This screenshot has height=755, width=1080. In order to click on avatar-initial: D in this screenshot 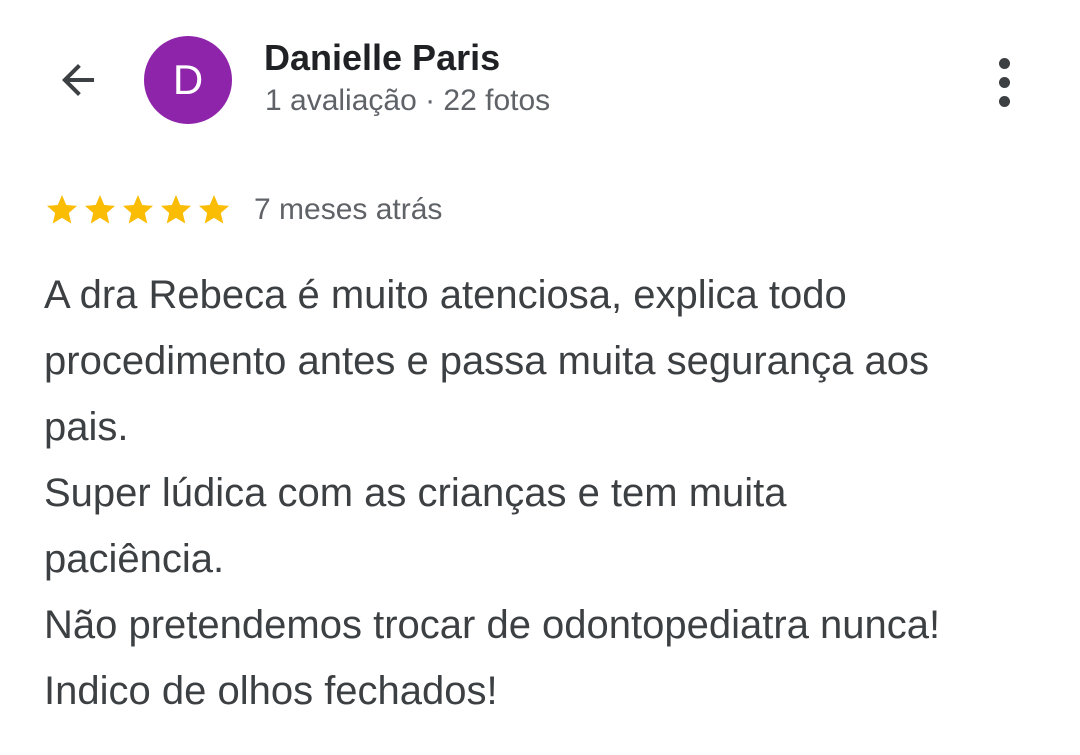, I will do `click(188, 79)`.